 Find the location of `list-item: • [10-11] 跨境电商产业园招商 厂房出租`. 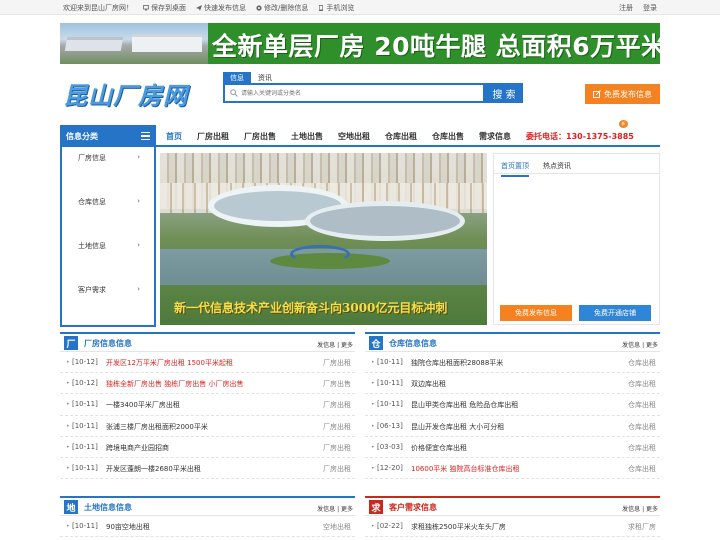

list-item: • [10-11] 跨境电商产业园招商 厂房出租 is located at coordinates (207, 447).